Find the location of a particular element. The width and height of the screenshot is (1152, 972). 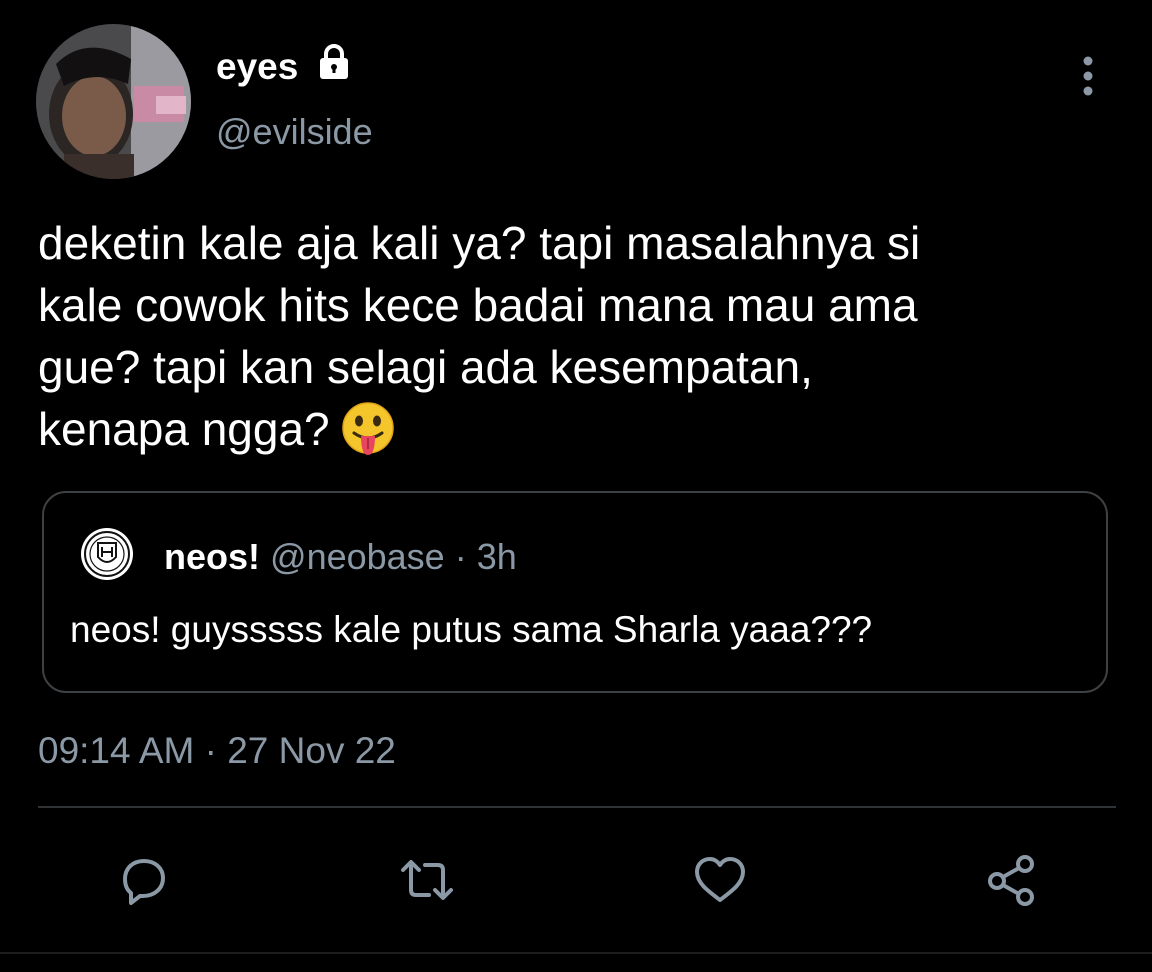

neos-crest-logo is located at coordinates (107, 554).